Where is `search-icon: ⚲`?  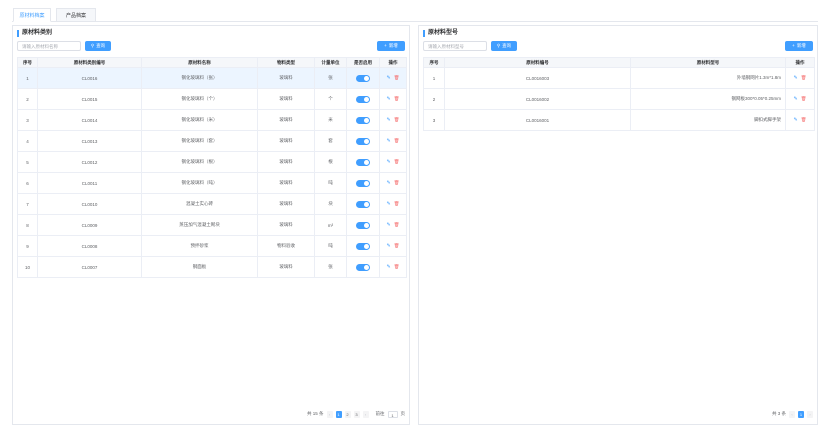
search-icon: ⚲ is located at coordinates (92, 45).